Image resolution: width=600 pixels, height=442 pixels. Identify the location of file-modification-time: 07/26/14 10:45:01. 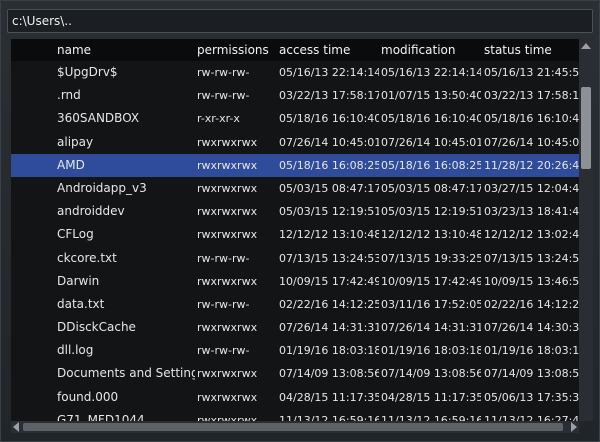
(431, 142).